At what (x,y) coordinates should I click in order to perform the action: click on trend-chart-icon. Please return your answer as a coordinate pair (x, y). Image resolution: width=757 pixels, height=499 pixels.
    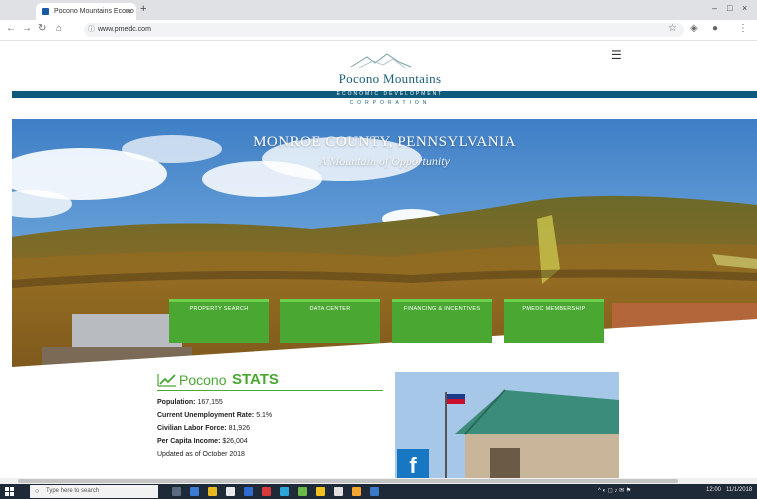
    Looking at the image, I should click on (166, 380).